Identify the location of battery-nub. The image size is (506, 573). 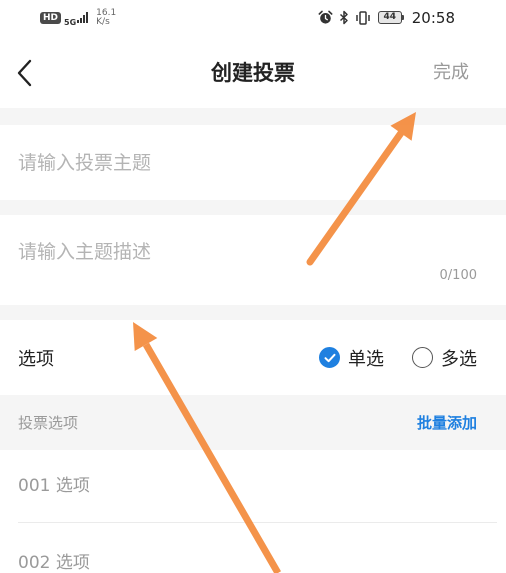
(402, 17).